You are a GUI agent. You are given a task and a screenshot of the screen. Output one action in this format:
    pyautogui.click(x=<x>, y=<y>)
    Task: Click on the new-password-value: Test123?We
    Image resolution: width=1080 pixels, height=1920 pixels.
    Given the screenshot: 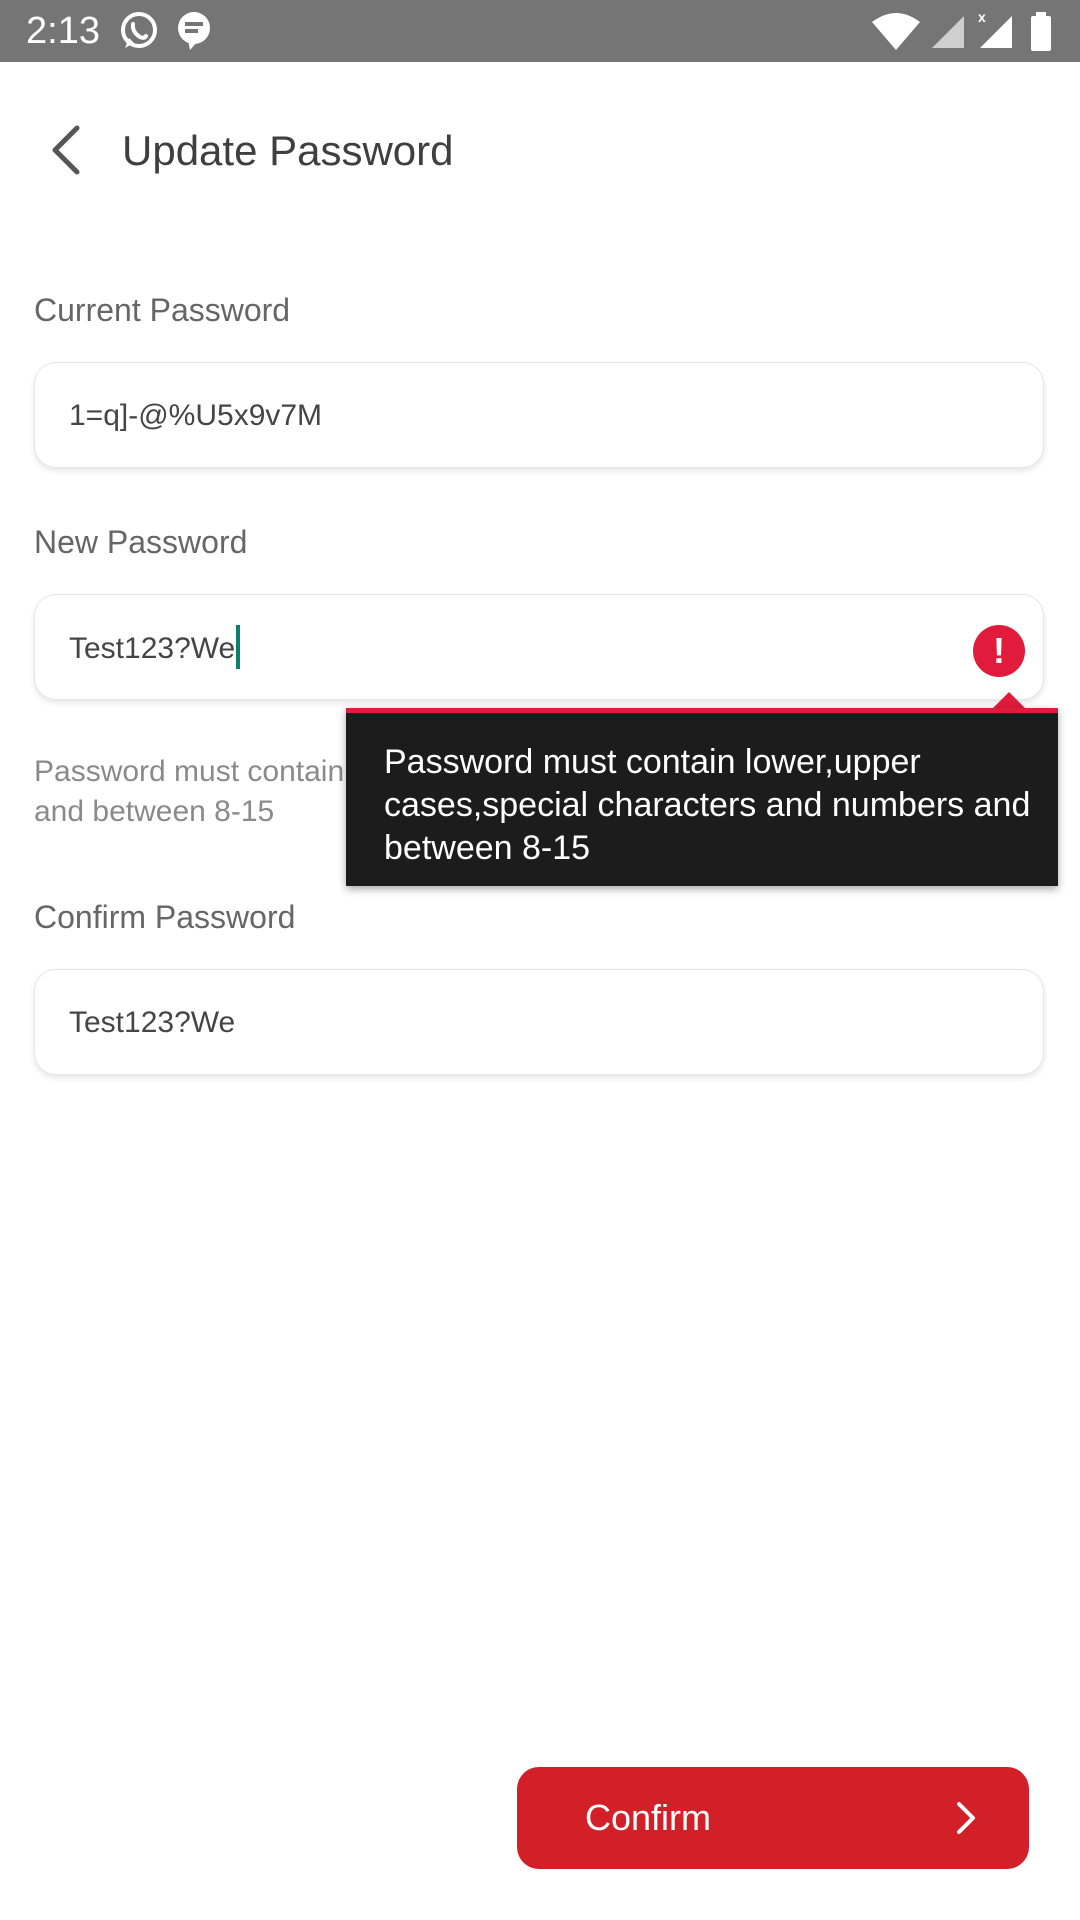 What is the action you would take?
    pyautogui.click(x=152, y=648)
    